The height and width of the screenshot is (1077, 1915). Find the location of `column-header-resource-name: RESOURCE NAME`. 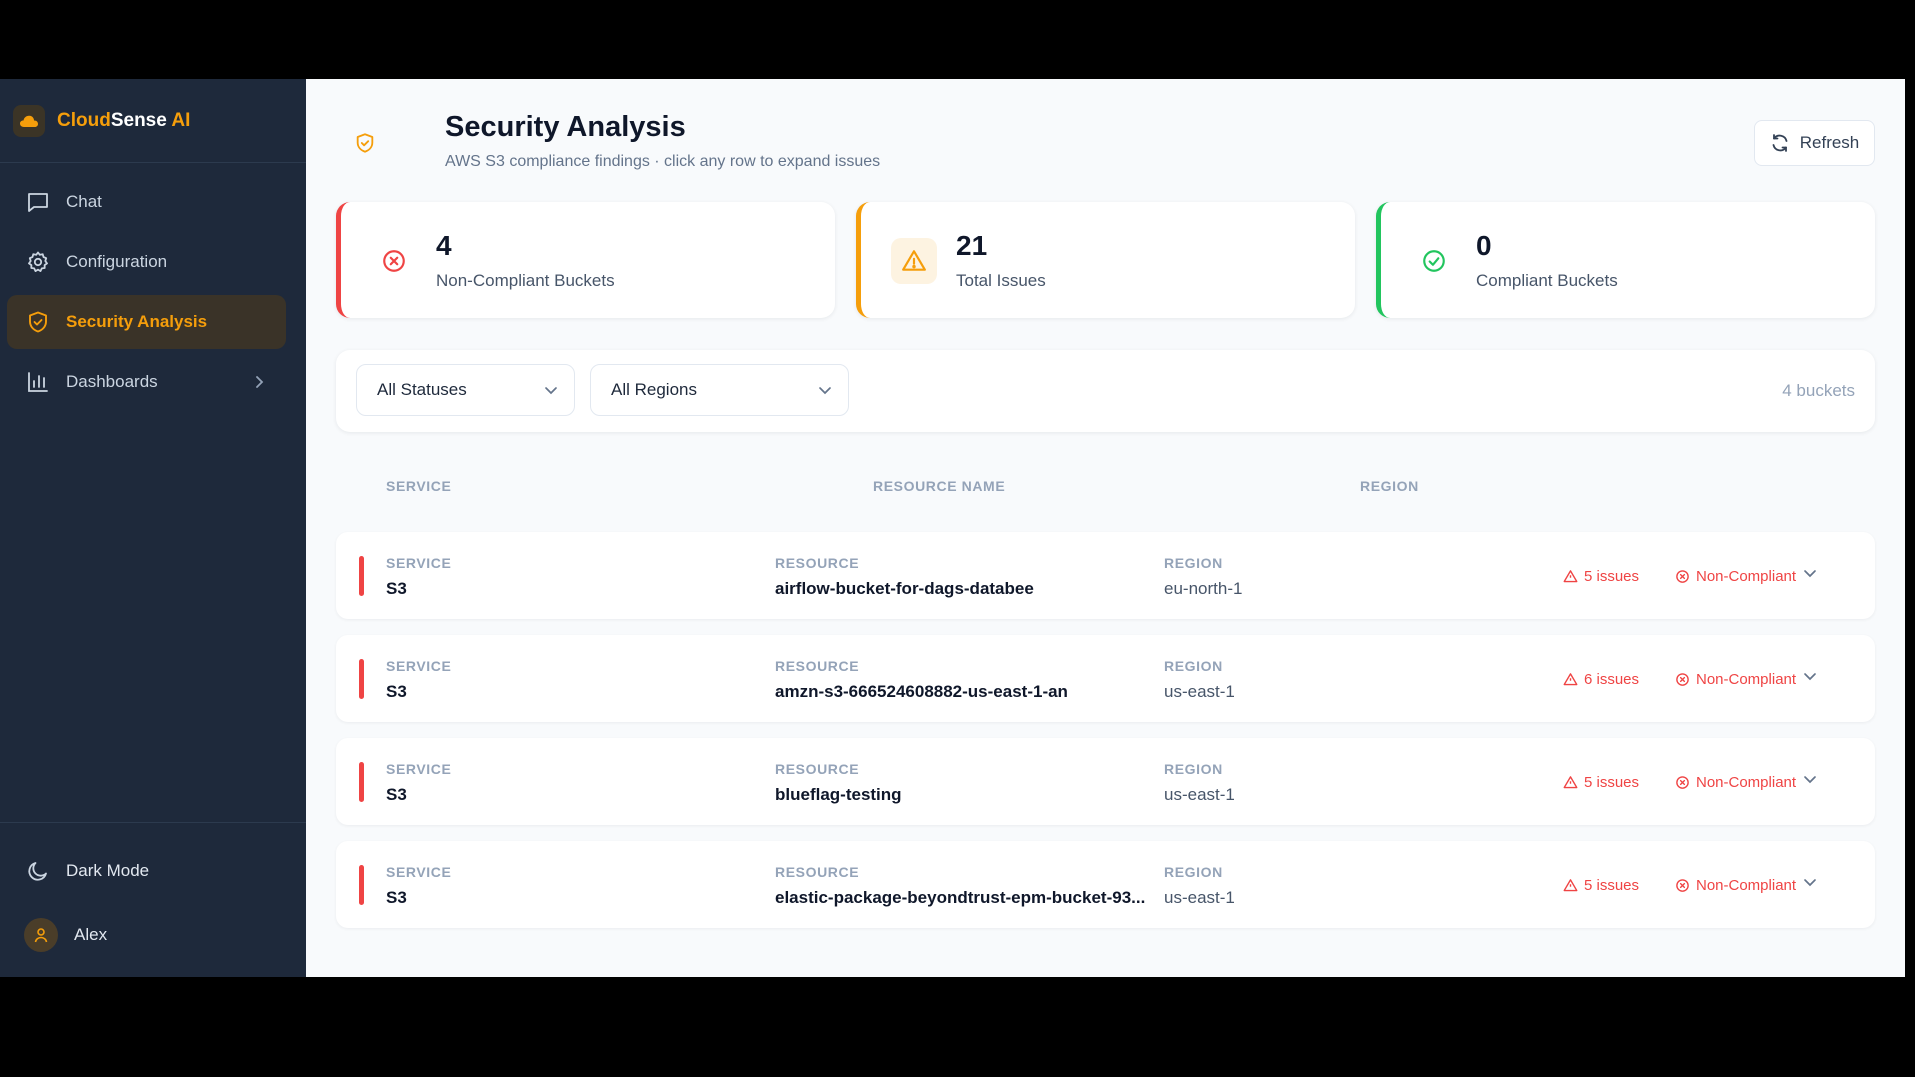

column-header-resource-name: RESOURCE NAME is located at coordinates (939, 486).